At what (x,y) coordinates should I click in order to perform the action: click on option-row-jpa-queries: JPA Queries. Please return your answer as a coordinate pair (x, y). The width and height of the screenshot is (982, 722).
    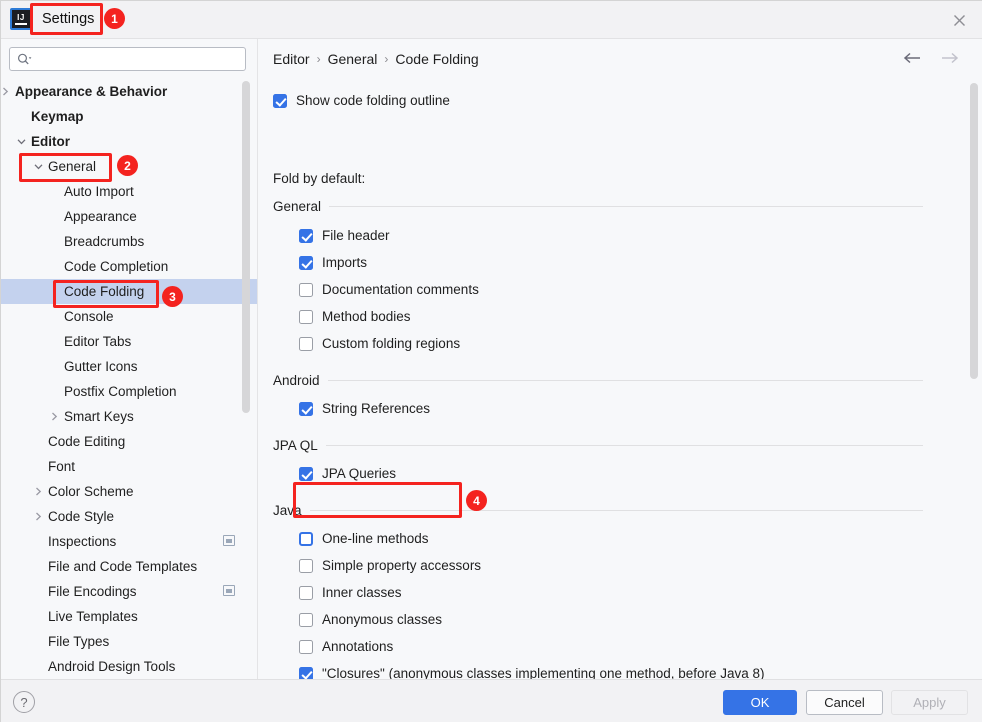
    Looking at the image, I should click on (347, 473).